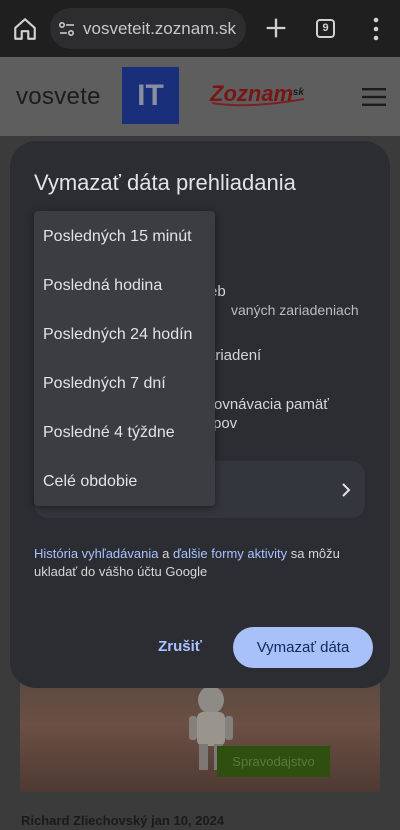 The height and width of the screenshot is (830, 400). I want to click on menu-item-4-weeks: Posledné 4 týždne, so click(109, 433).